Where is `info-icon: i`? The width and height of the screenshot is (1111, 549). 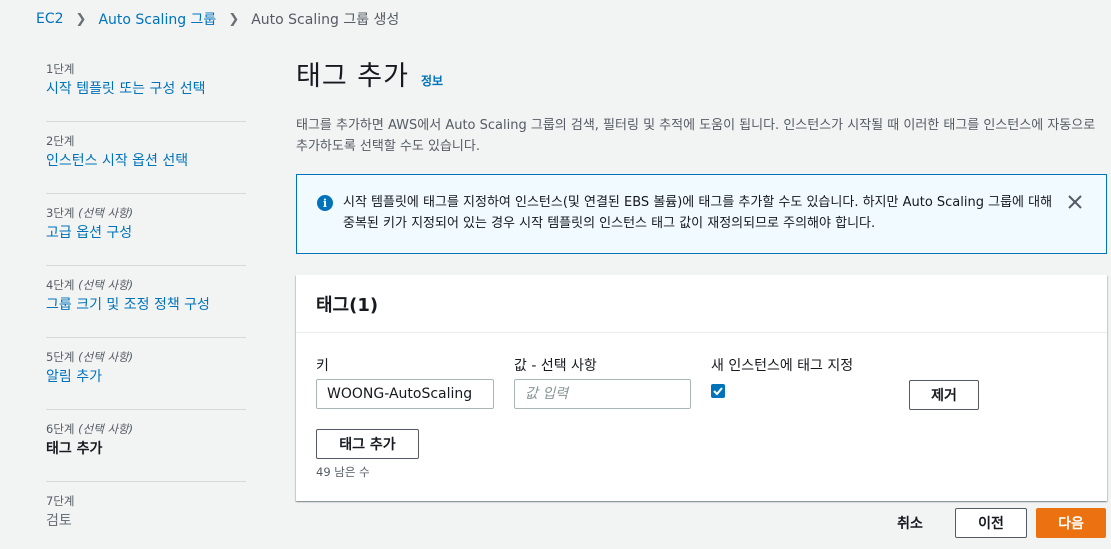
info-icon: i is located at coordinates (325, 203).